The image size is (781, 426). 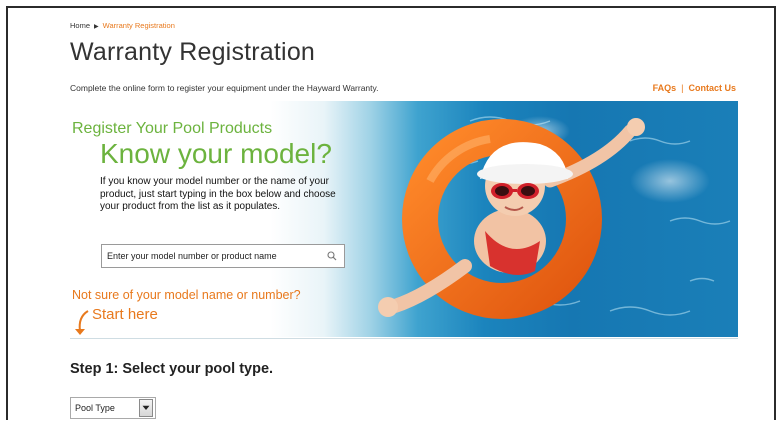 I want to click on breadcrumb-home-link: Home, so click(x=80, y=25).